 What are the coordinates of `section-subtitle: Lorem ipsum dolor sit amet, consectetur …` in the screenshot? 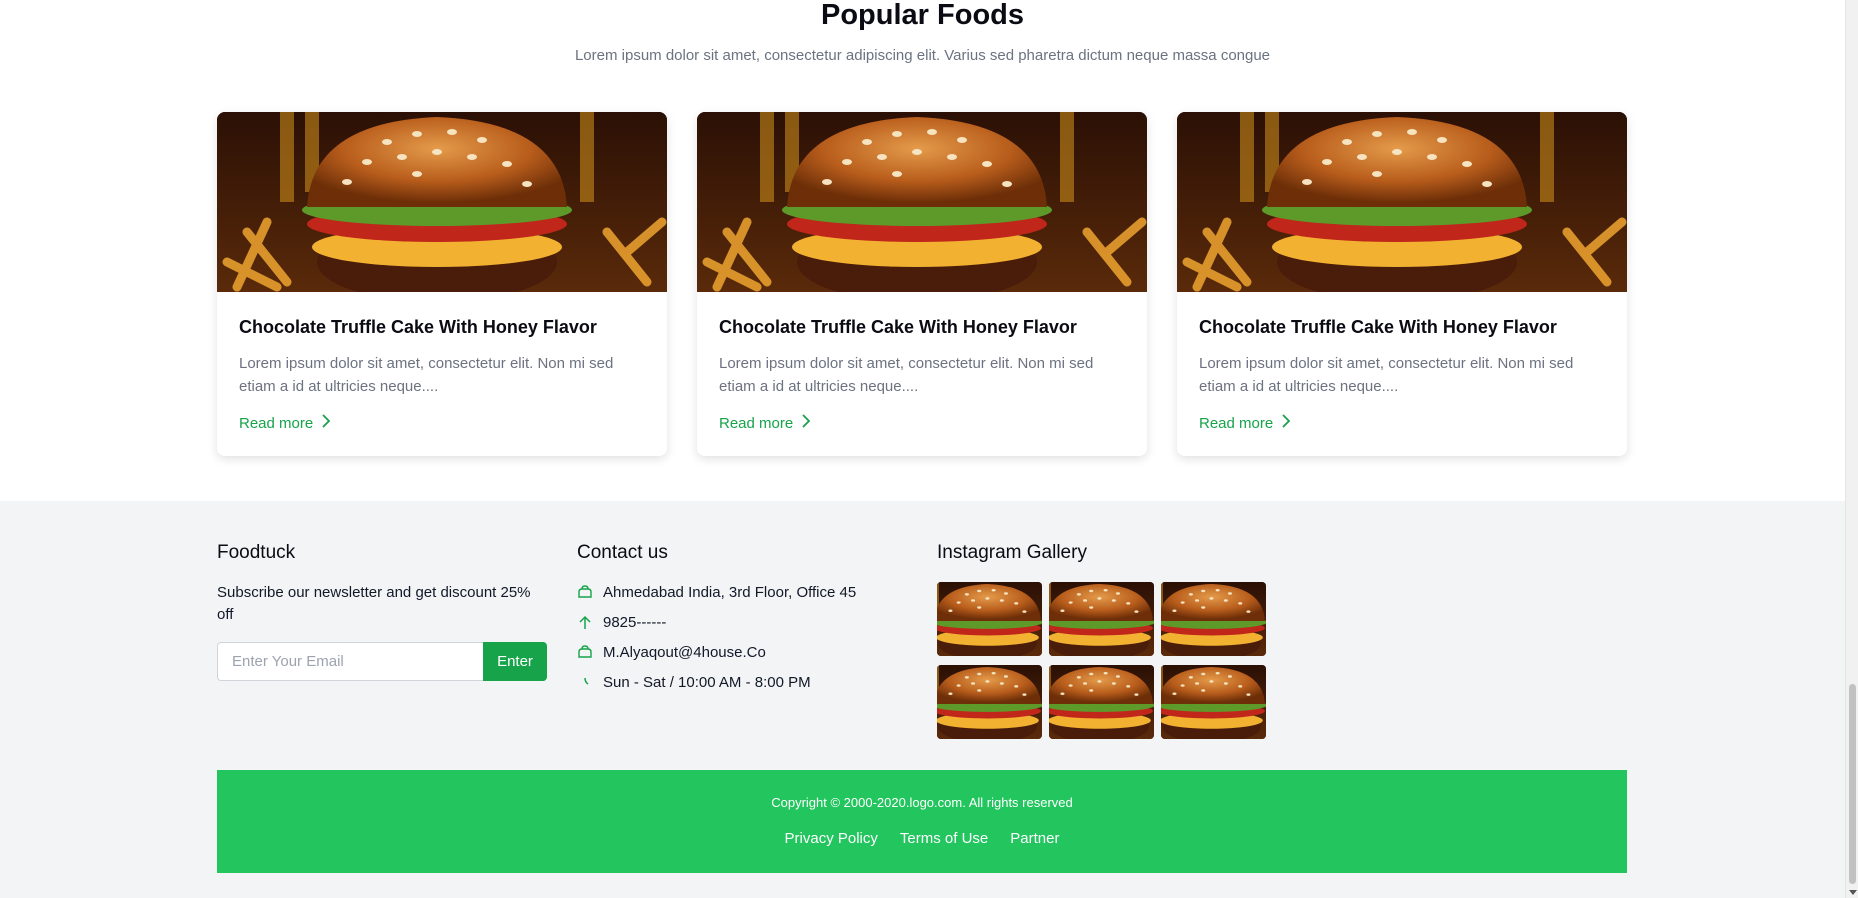 It's located at (922, 55).